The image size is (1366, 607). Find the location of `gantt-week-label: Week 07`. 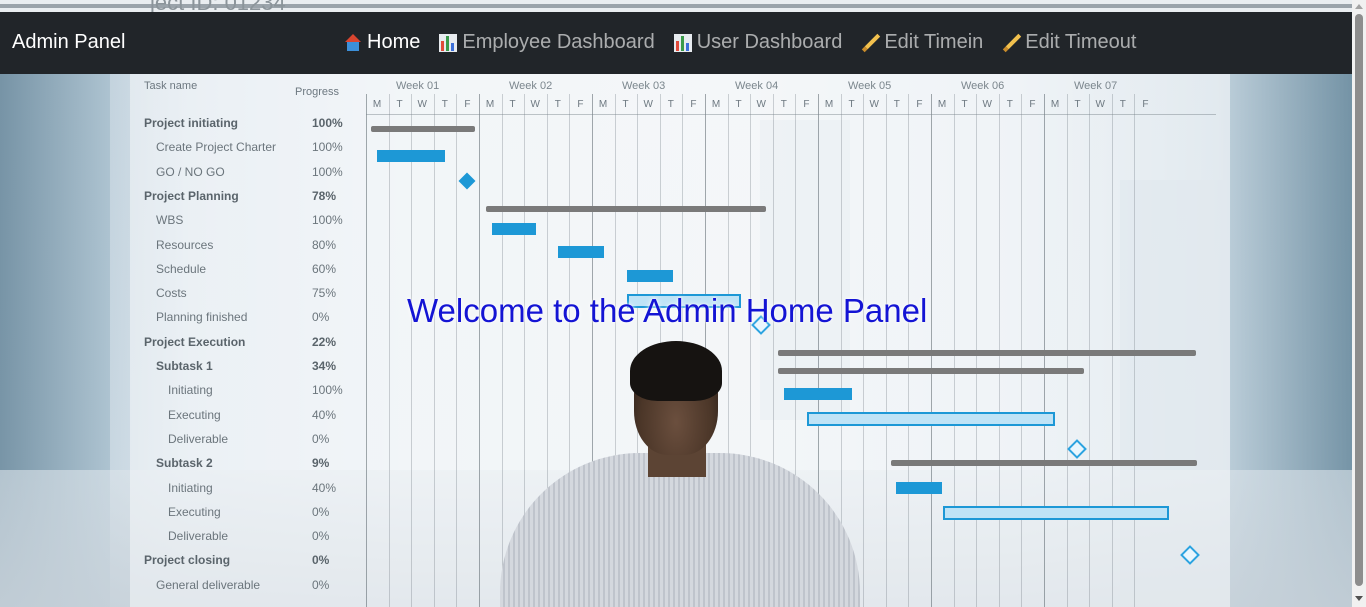

gantt-week-label: Week 07 is located at coordinates (1096, 86).